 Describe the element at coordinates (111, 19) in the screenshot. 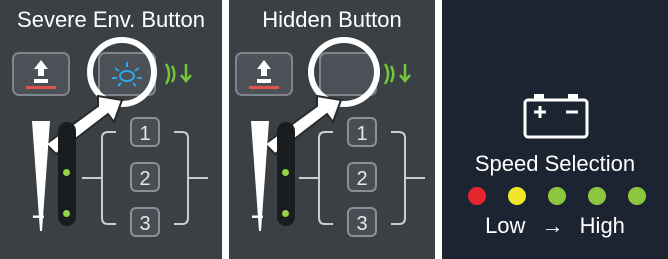

I see `panel-title: Severe Env. Button` at that location.